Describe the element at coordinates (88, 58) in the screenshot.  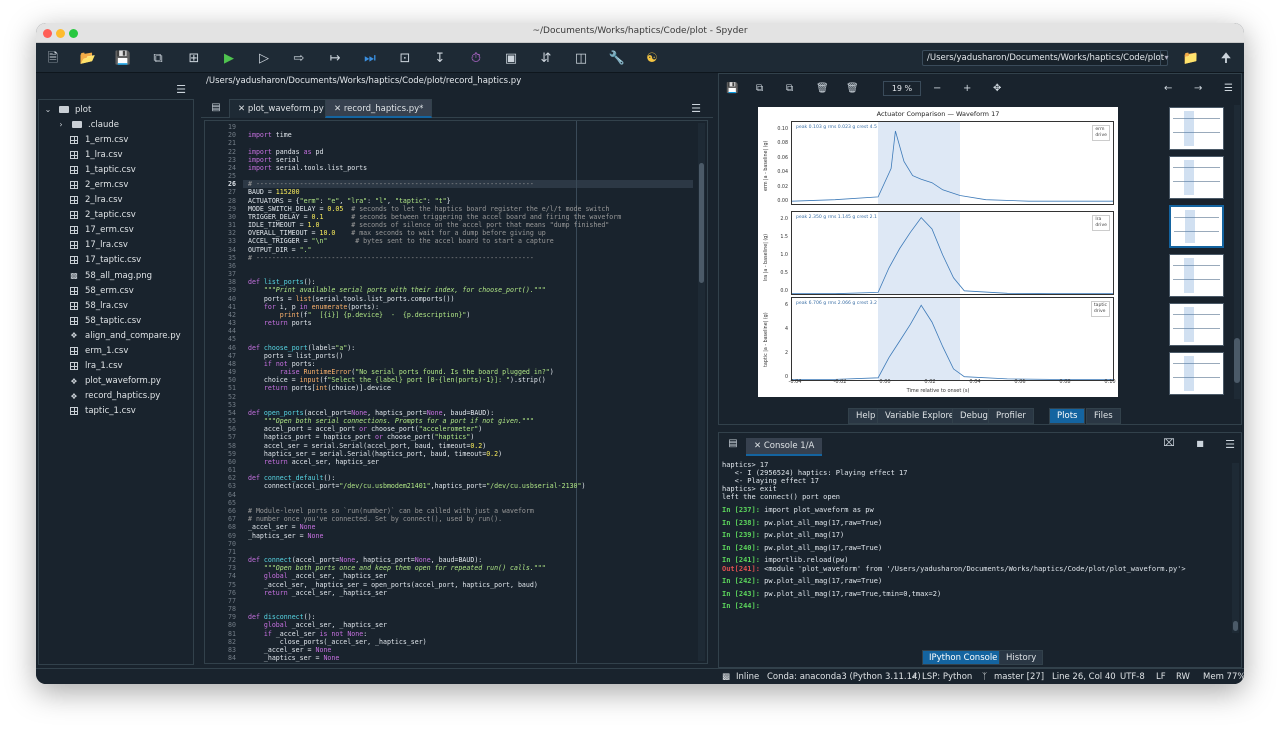
I see `open-file-icon: 📂` at that location.